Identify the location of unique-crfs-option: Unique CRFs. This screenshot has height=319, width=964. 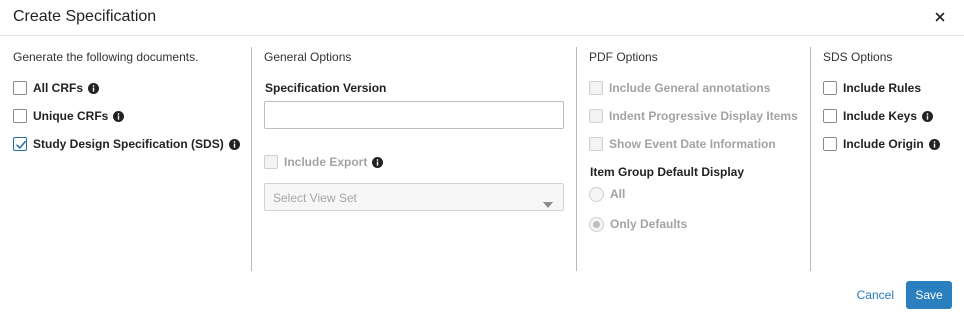
(69, 116).